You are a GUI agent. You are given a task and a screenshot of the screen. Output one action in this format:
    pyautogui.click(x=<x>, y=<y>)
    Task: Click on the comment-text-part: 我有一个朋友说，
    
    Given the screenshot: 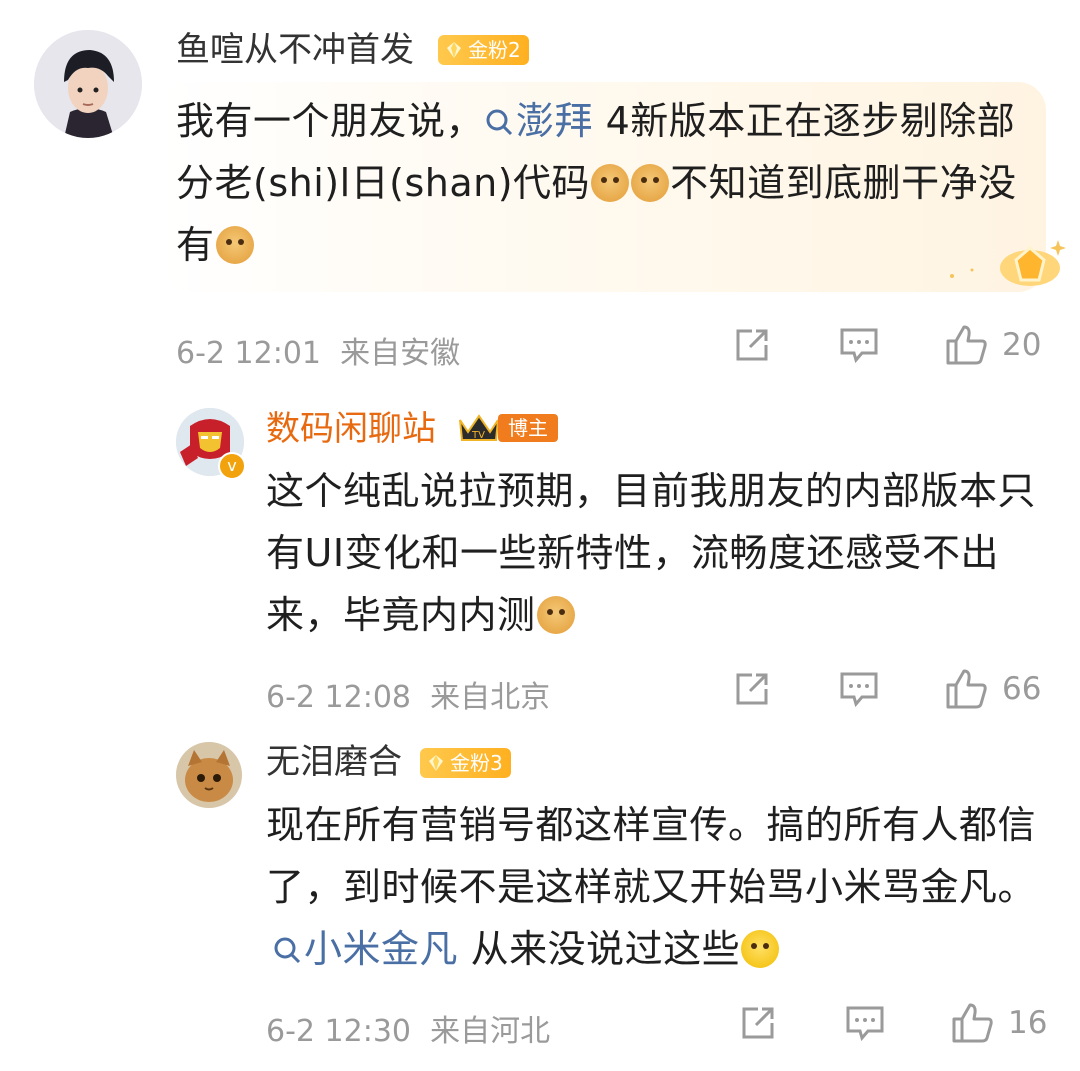 What is the action you would take?
    pyautogui.click(x=330, y=121)
    